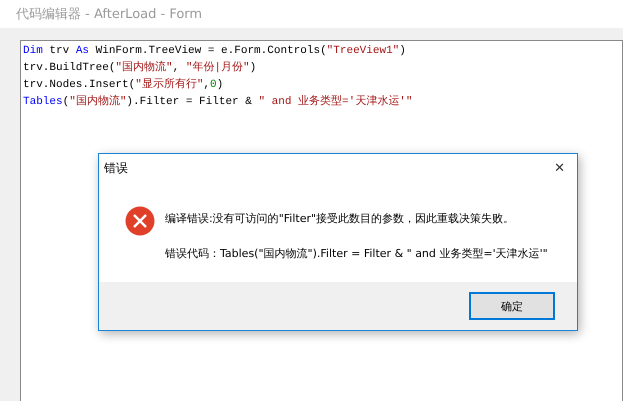 The width and height of the screenshot is (623, 401). Describe the element at coordinates (109, 14) in the screenshot. I see `window-title: 代码编辑器 - AfterLoad - Form` at that location.